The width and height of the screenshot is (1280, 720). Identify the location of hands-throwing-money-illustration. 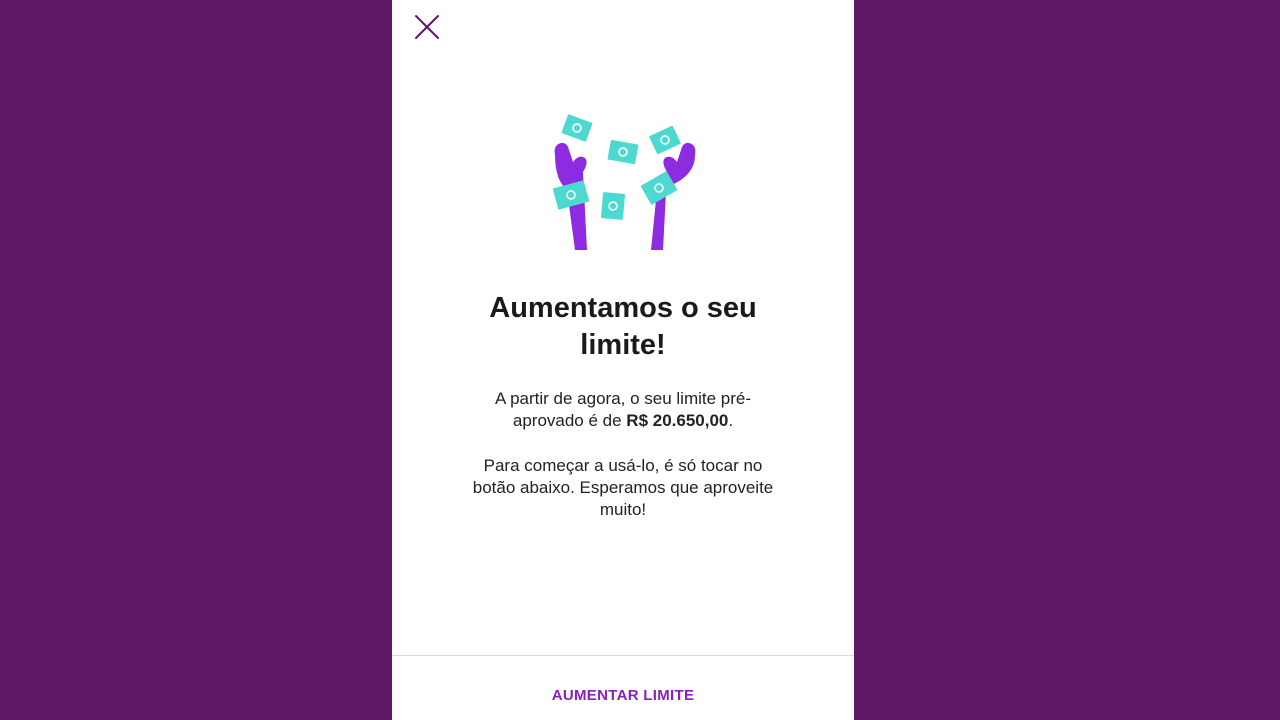
(625, 182).